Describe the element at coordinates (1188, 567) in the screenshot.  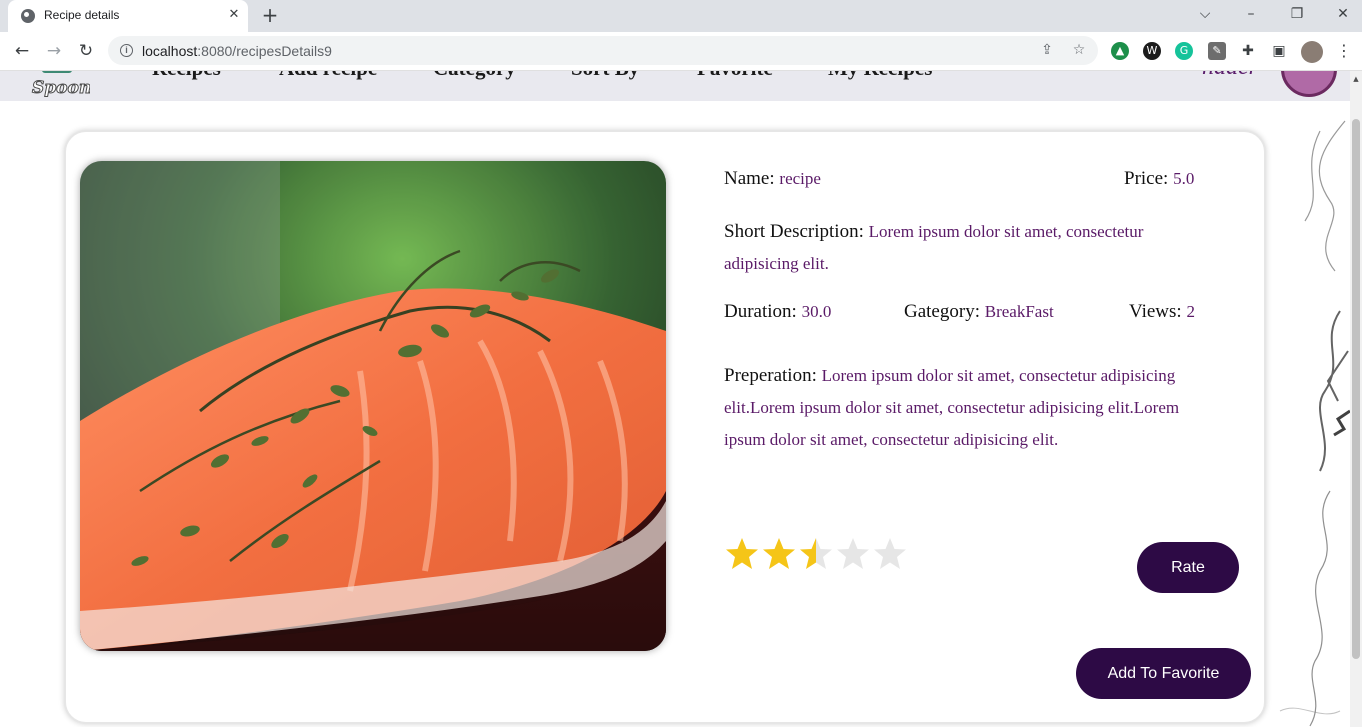
I see `rate-button: Rate` at that location.